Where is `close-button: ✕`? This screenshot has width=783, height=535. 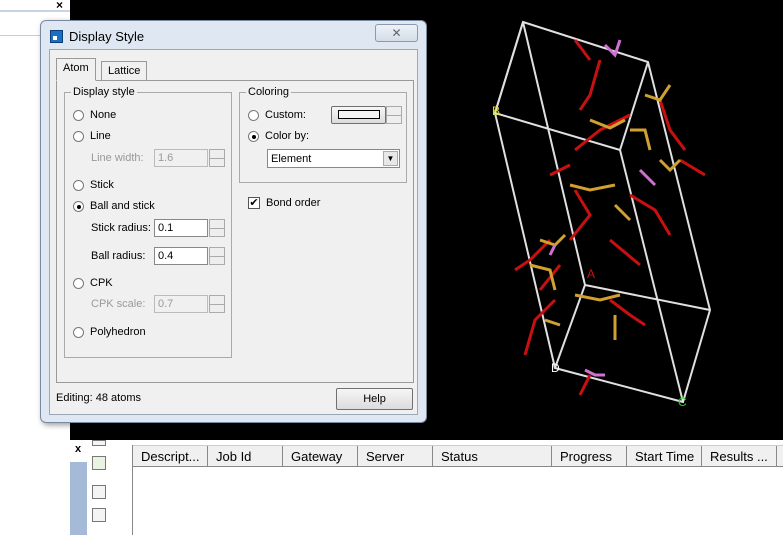
close-button: ✕ is located at coordinates (396, 33).